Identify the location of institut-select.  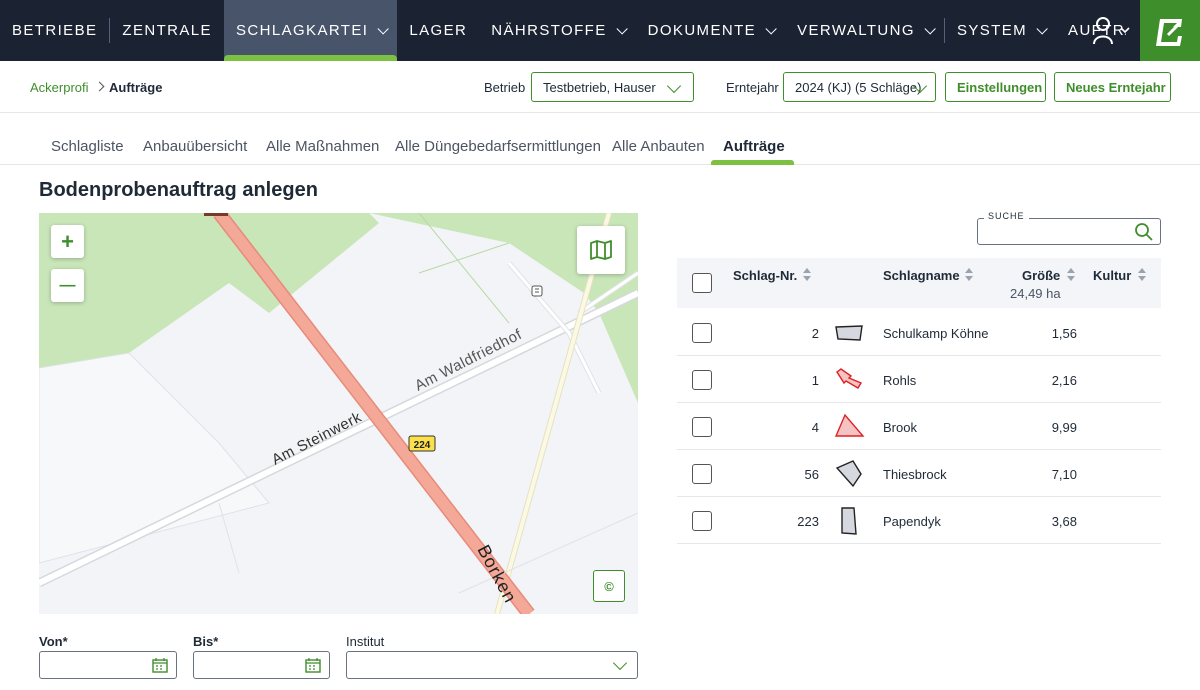
(492, 665).